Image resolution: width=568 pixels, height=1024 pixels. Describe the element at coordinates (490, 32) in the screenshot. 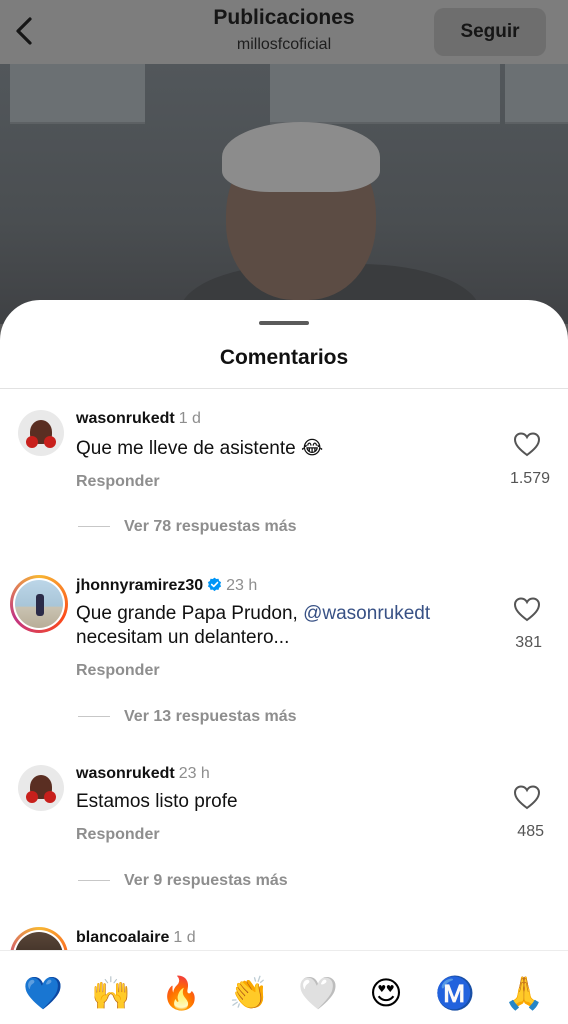

I see `follow-button: Seguir` at that location.